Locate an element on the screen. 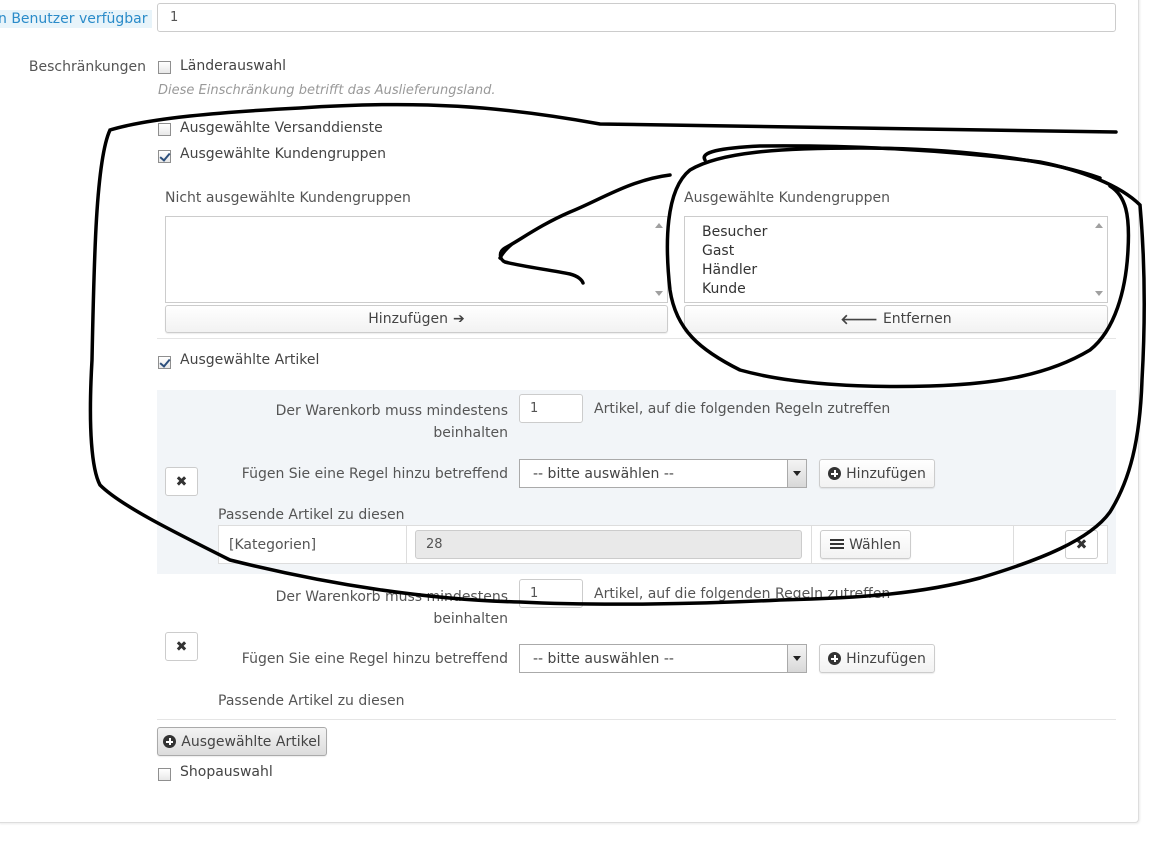 The image size is (1153, 845). list-item: Händler is located at coordinates (729, 270).